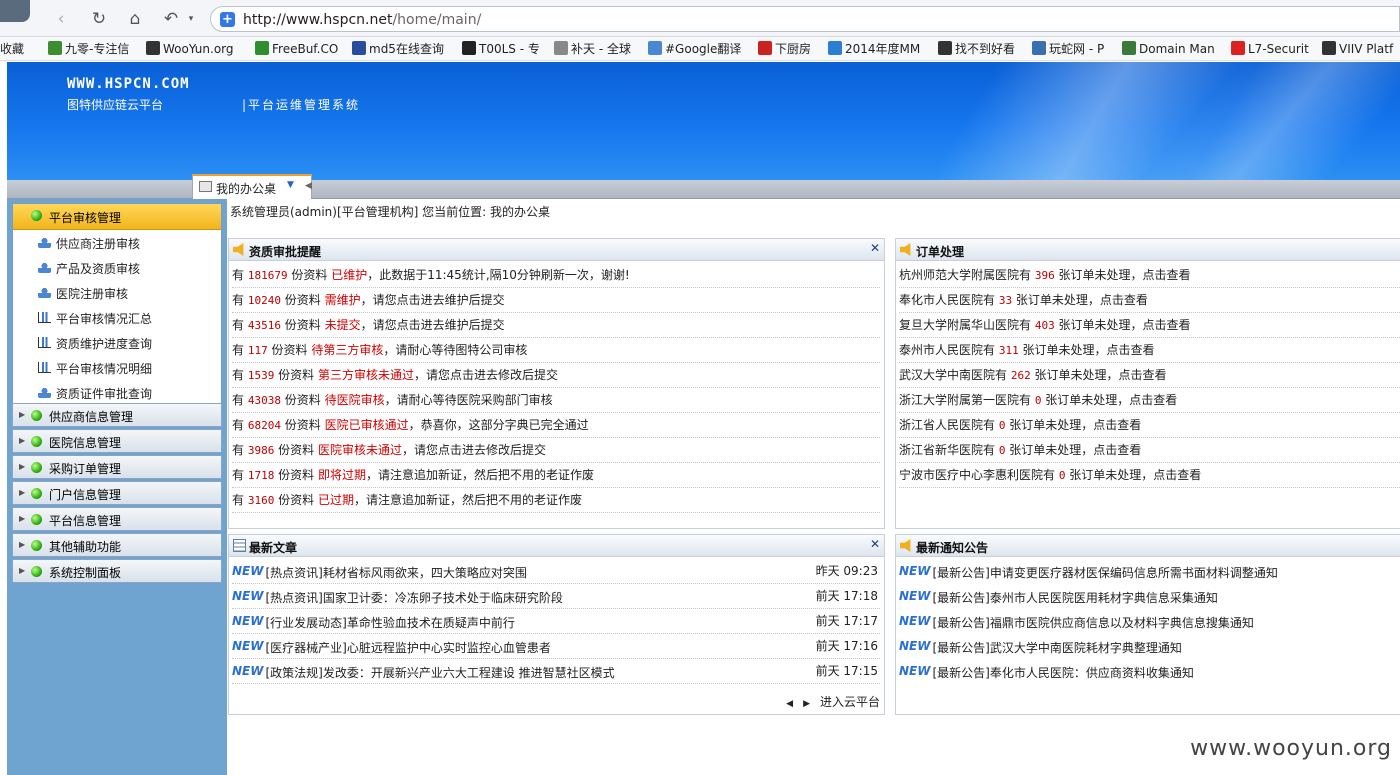 The width and height of the screenshot is (1400, 775). Describe the element at coordinates (556, 450) in the screenshot. I see `qualification-row: 有 3986 份资料 医院审核未通过，请您点击进去修改后提交` at that location.